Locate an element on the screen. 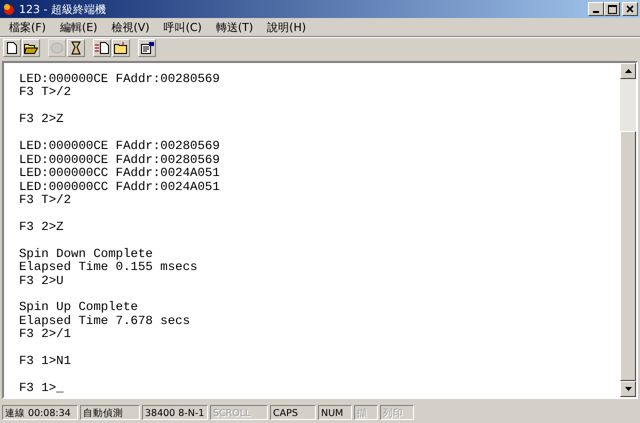 The width and height of the screenshot is (640, 423). properties-icon is located at coordinates (147, 48).